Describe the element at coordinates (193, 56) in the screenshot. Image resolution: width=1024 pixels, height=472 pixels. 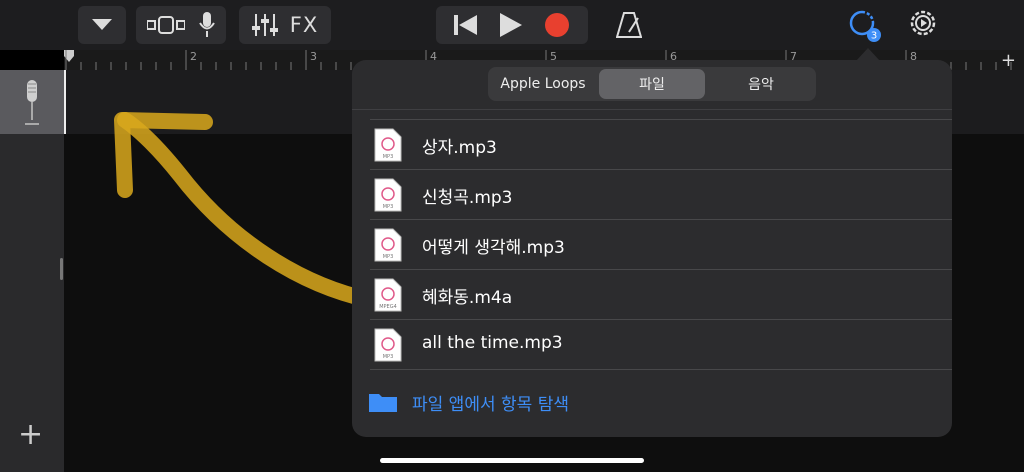
I see `ruler-number: 2` at that location.